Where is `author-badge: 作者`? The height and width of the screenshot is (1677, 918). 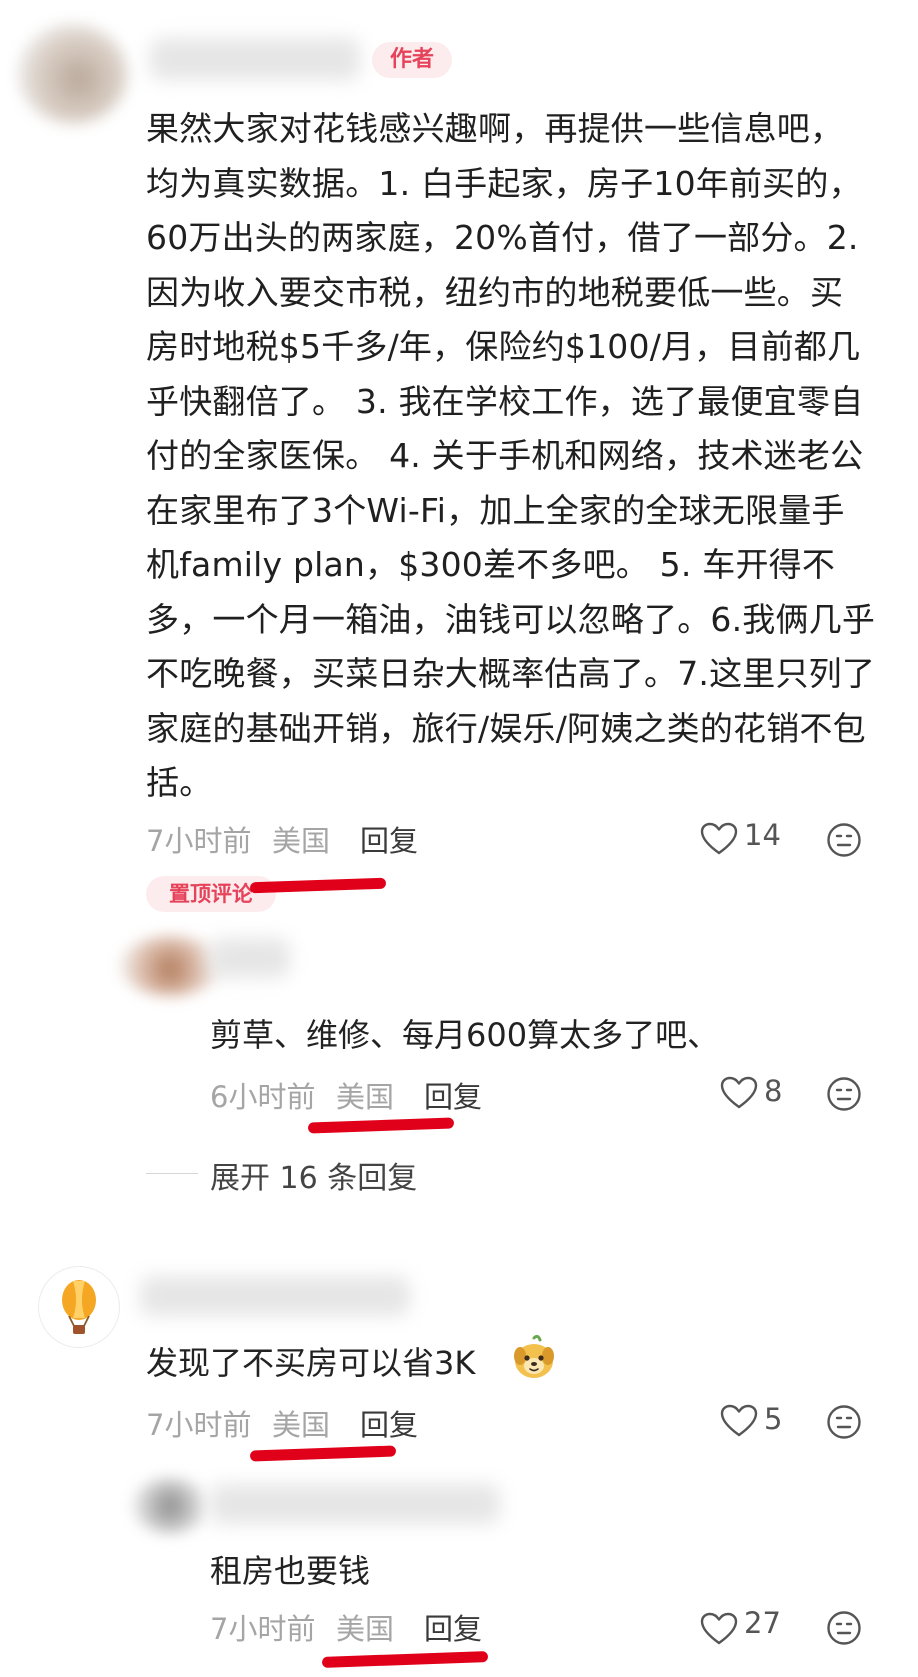 author-badge: 作者 is located at coordinates (412, 60).